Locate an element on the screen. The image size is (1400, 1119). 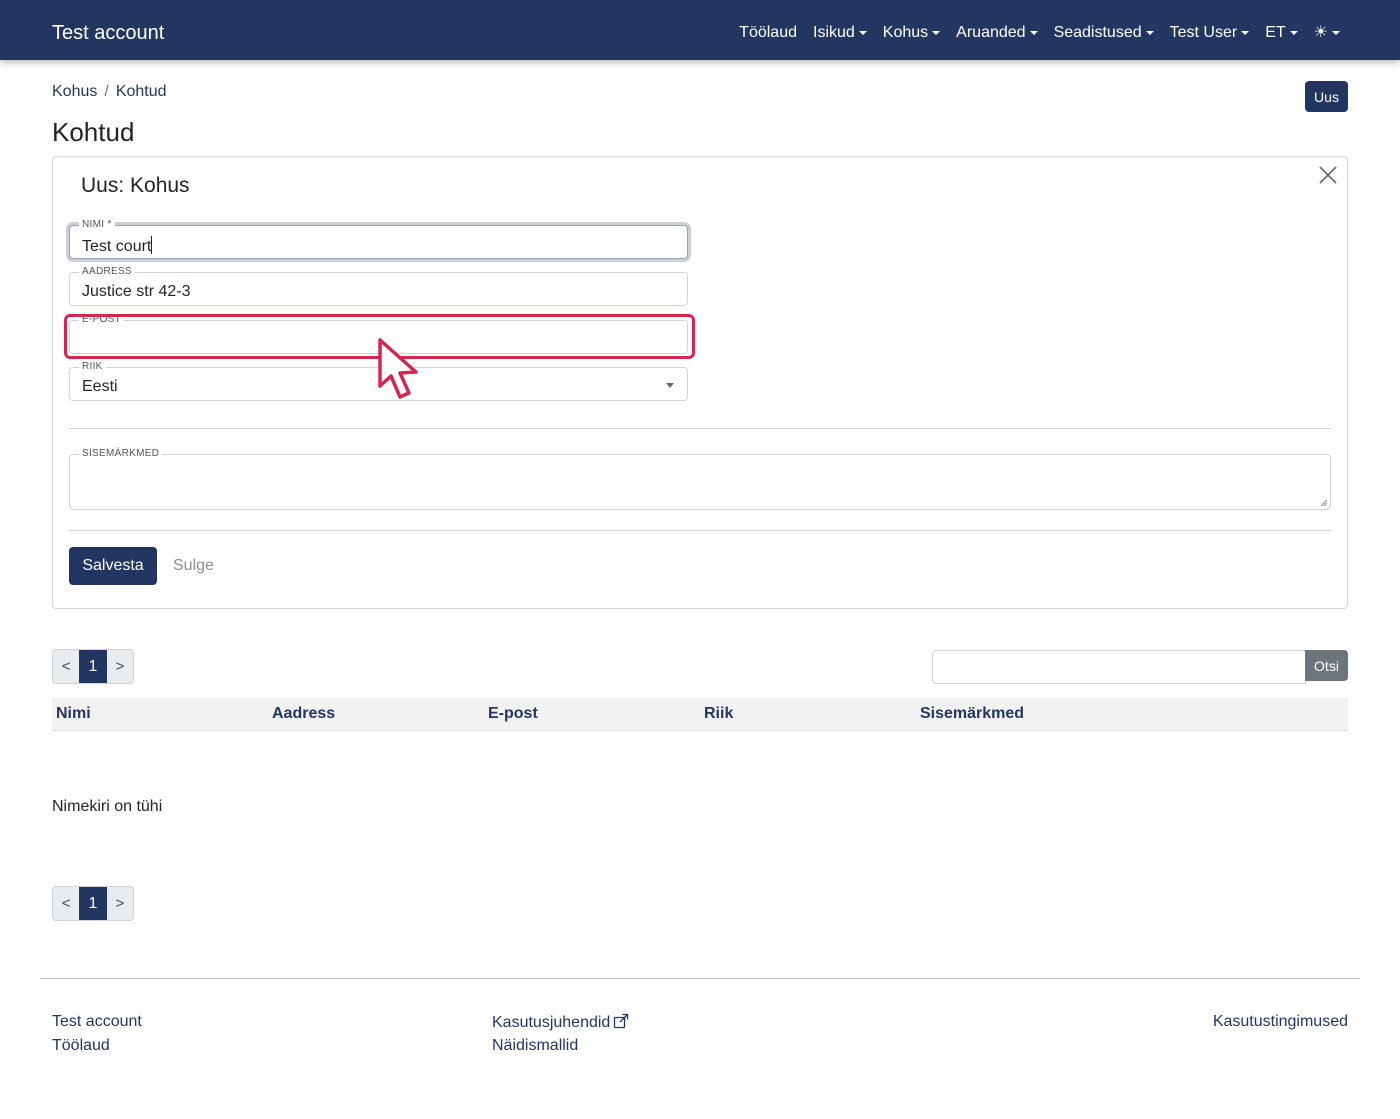
close-icon is located at coordinates (1328, 175).